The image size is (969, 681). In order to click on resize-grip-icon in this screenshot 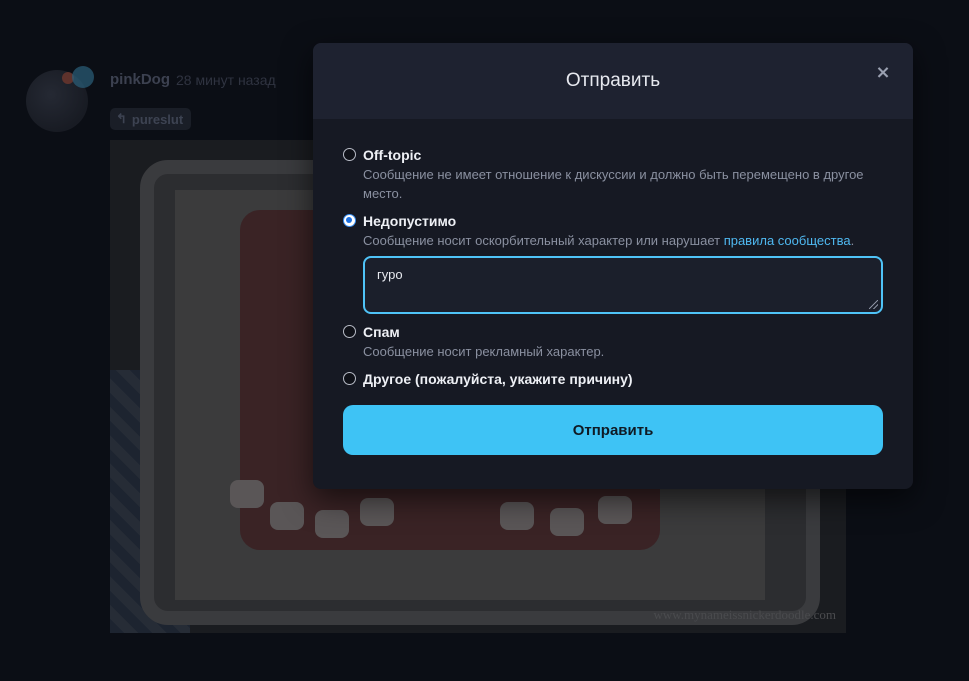, I will do `click(873, 304)`.